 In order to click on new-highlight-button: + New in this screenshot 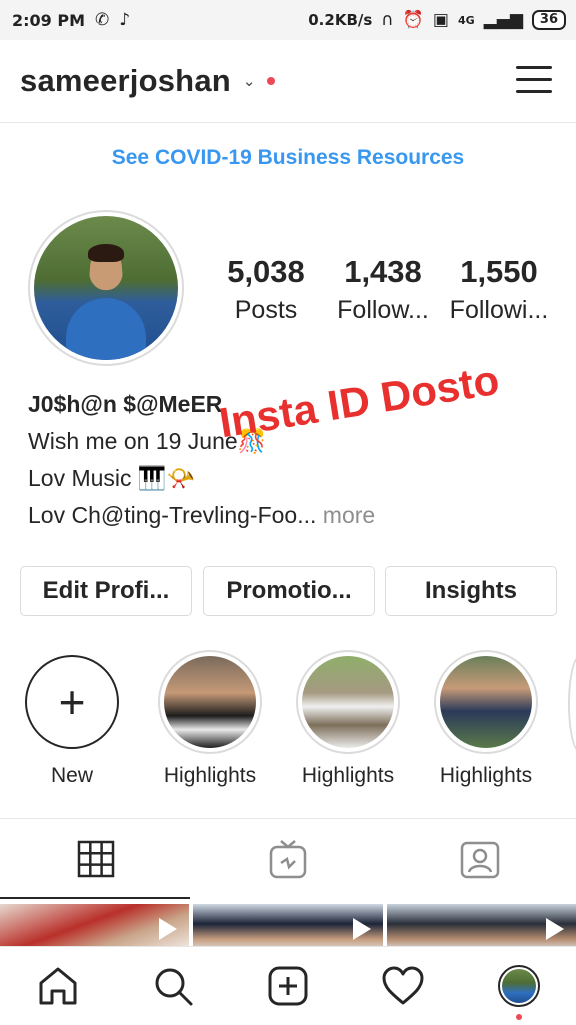, I will do `click(72, 719)`.